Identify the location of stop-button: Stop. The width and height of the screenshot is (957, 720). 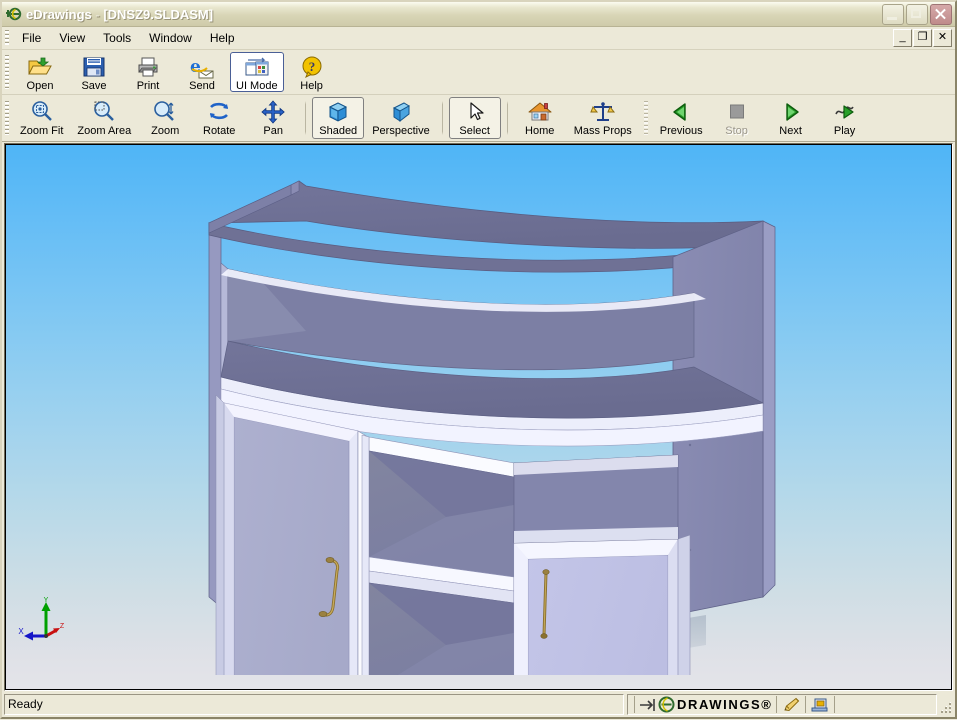
(737, 118).